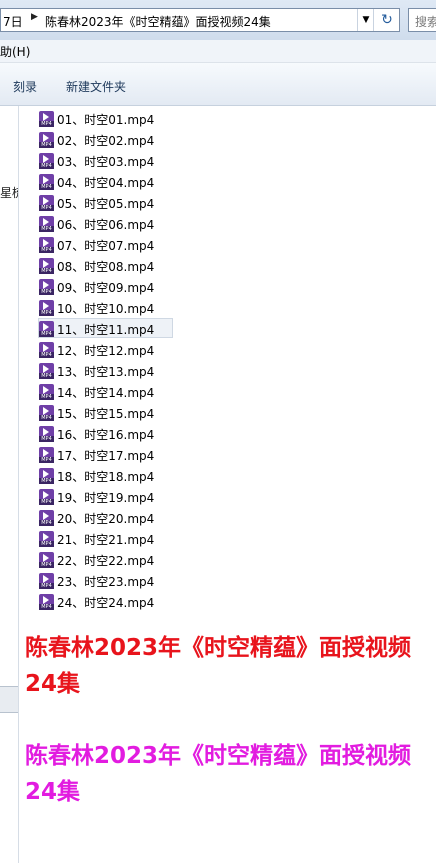 This screenshot has height=863, width=436. Describe the element at coordinates (158, 21) in the screenshot. I see `breadcrumb-segment-current: 陈春林2023年《时空精蕴》面授视频24集` at that location.